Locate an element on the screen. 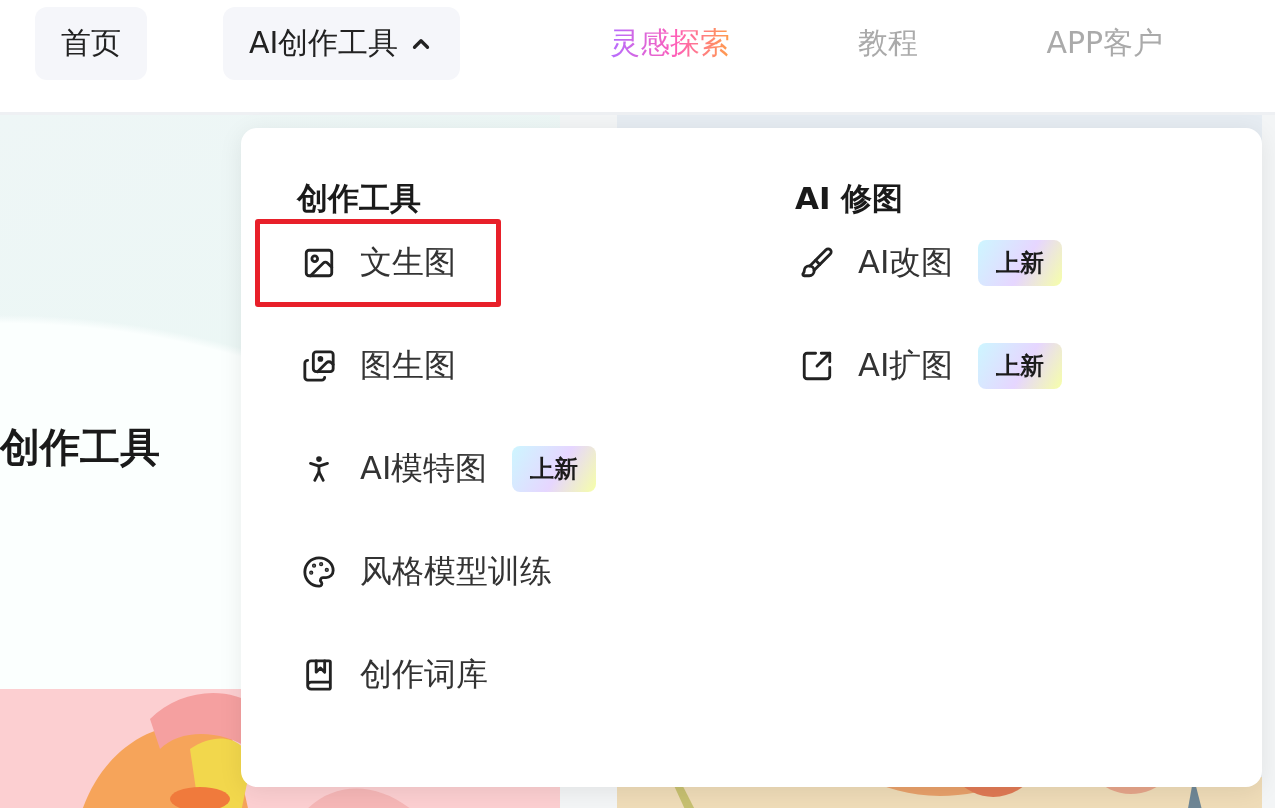 Image resolution: width=1275 pixels, height=808 pixels. nav-link: 首页 is located at coordinates (91, 43).